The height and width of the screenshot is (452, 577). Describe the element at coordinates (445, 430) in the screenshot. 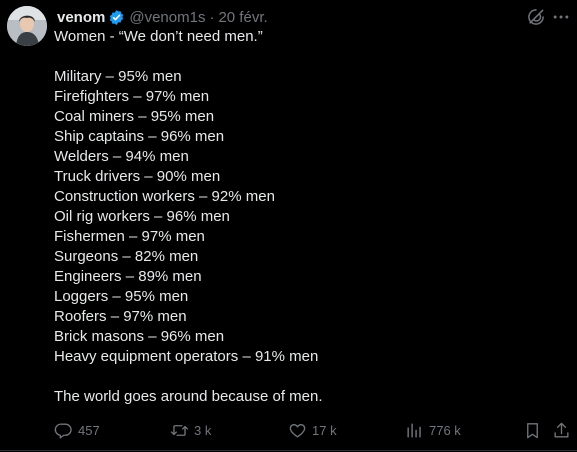

I see `views-count: 776 k` at that location.